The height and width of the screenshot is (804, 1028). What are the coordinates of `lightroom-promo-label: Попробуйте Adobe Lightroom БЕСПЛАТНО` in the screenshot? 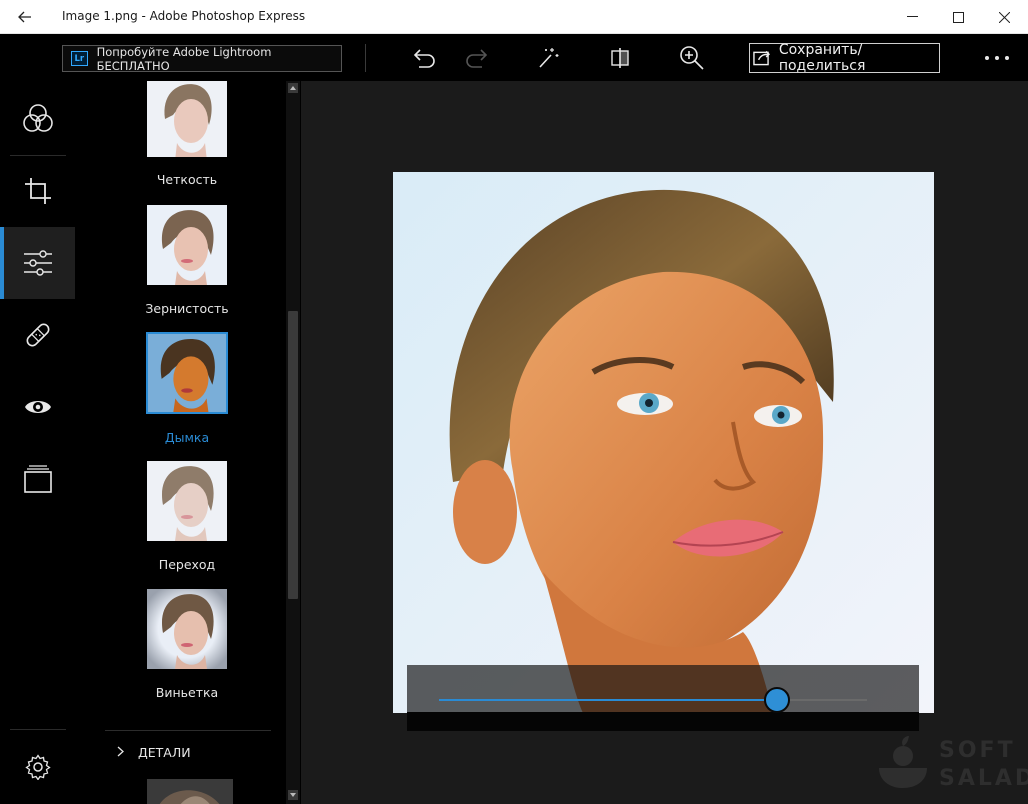 It's located at (184, 58).